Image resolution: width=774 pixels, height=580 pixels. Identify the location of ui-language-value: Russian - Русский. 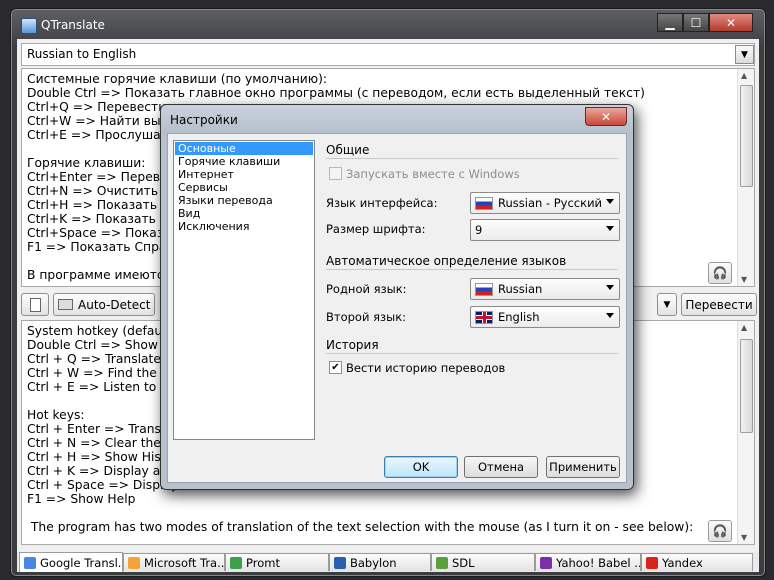
(550, 203).